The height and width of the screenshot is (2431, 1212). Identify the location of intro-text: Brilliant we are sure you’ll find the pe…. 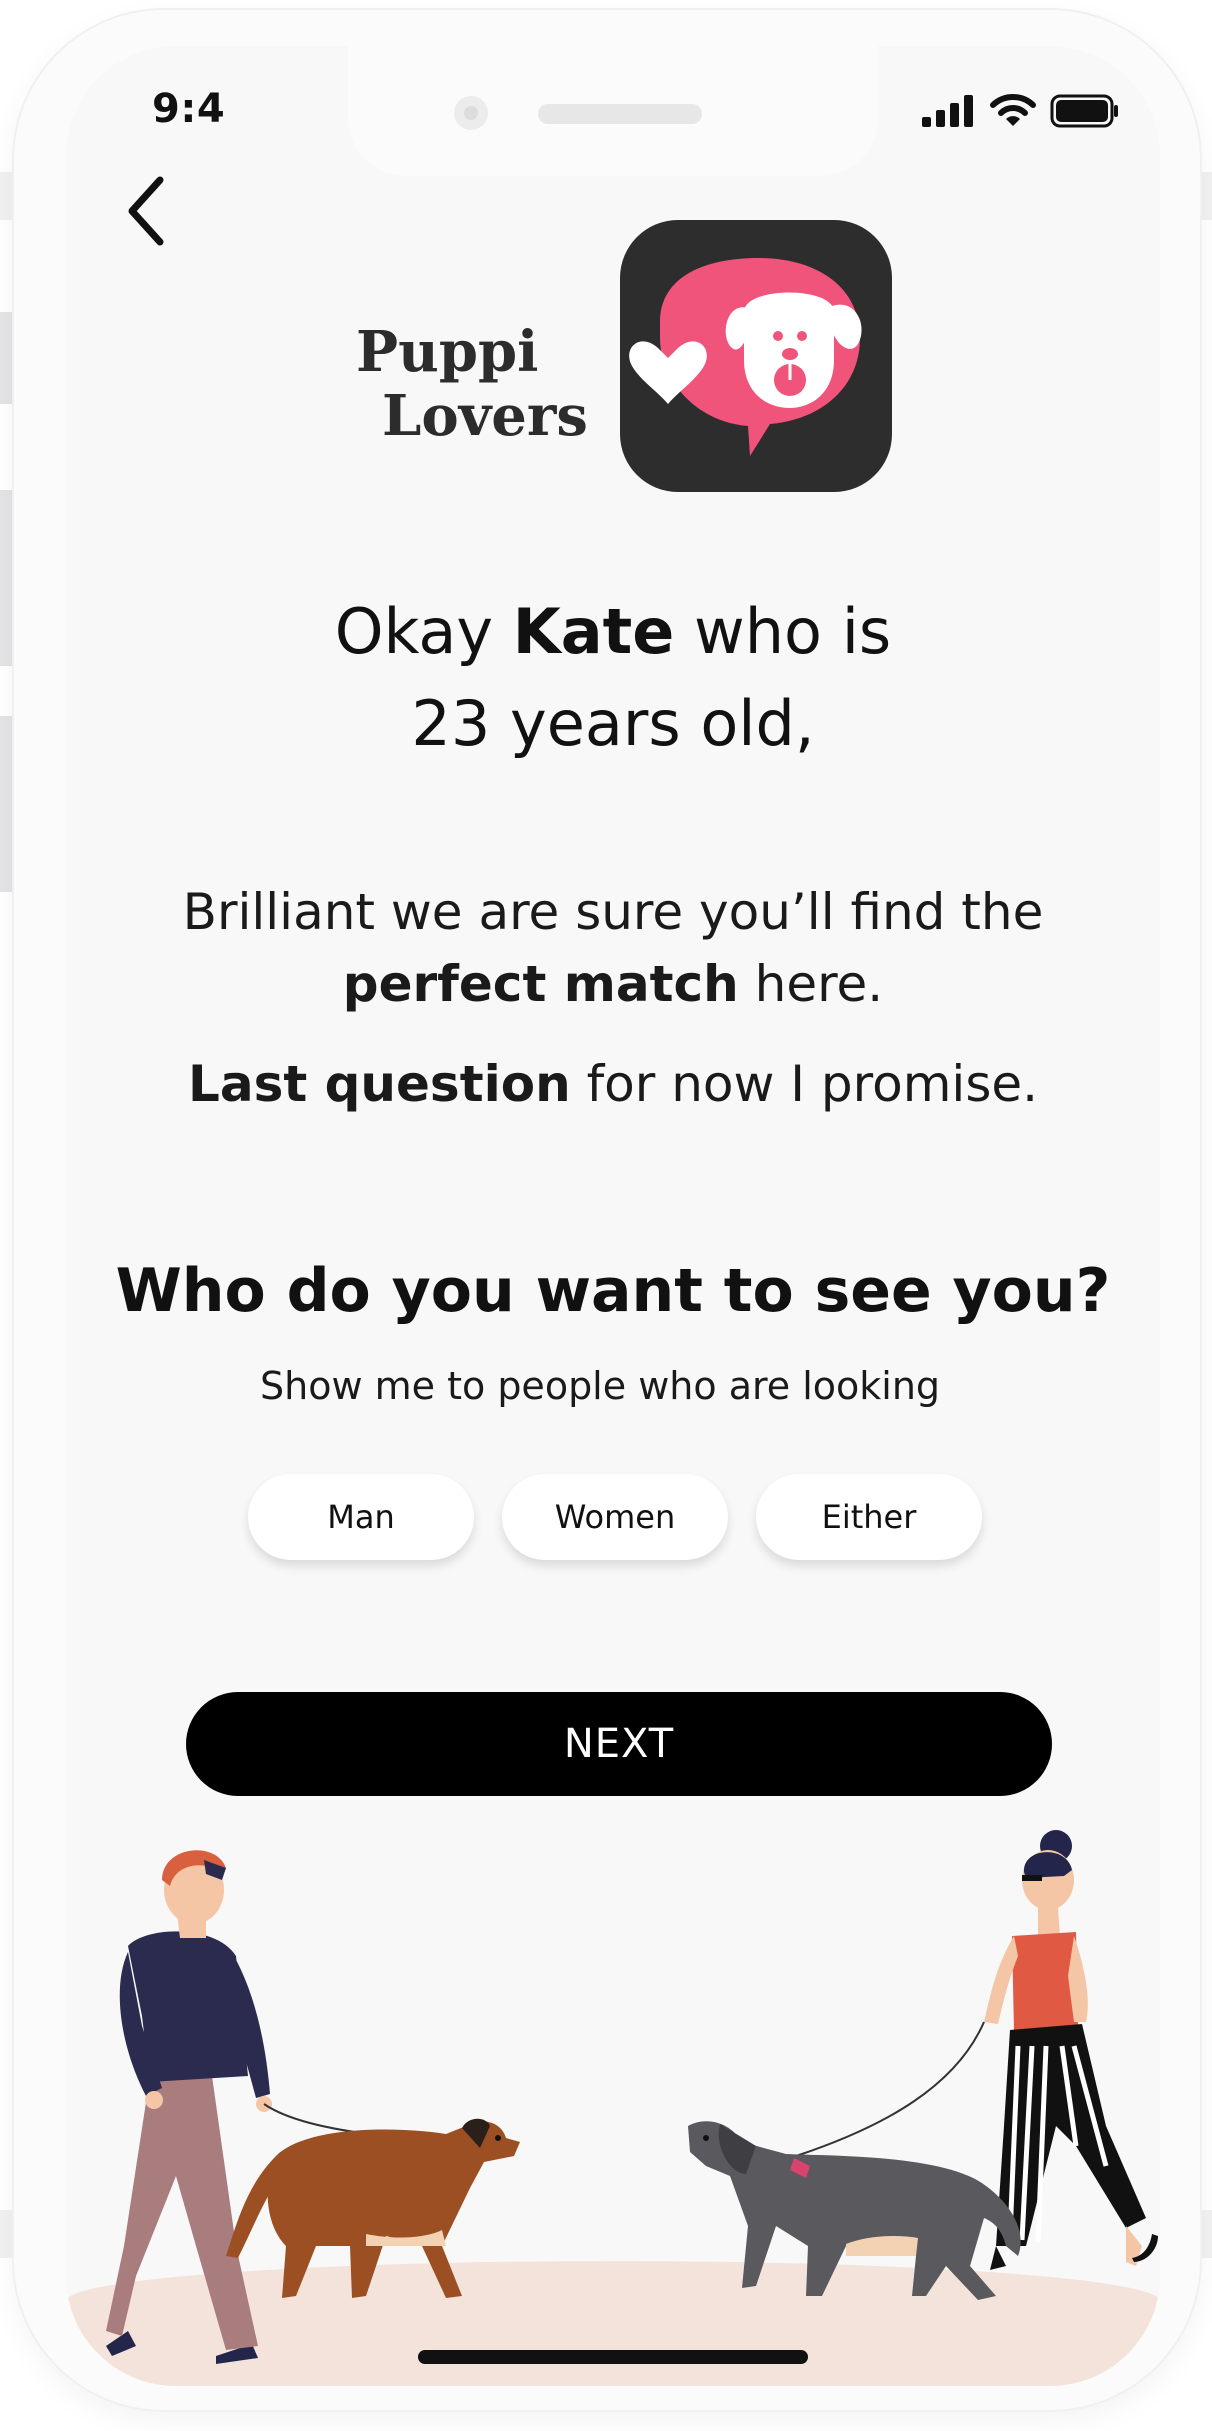
(613, 948).